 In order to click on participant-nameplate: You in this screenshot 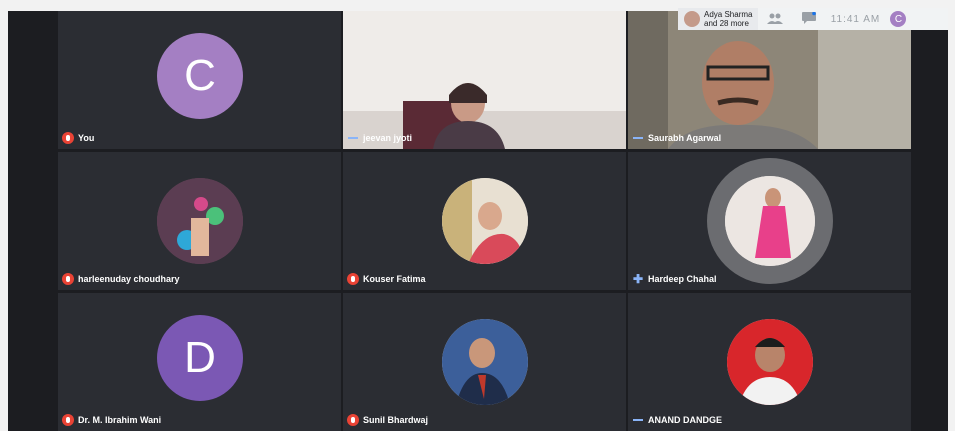, I will do `click(78, 138)`.